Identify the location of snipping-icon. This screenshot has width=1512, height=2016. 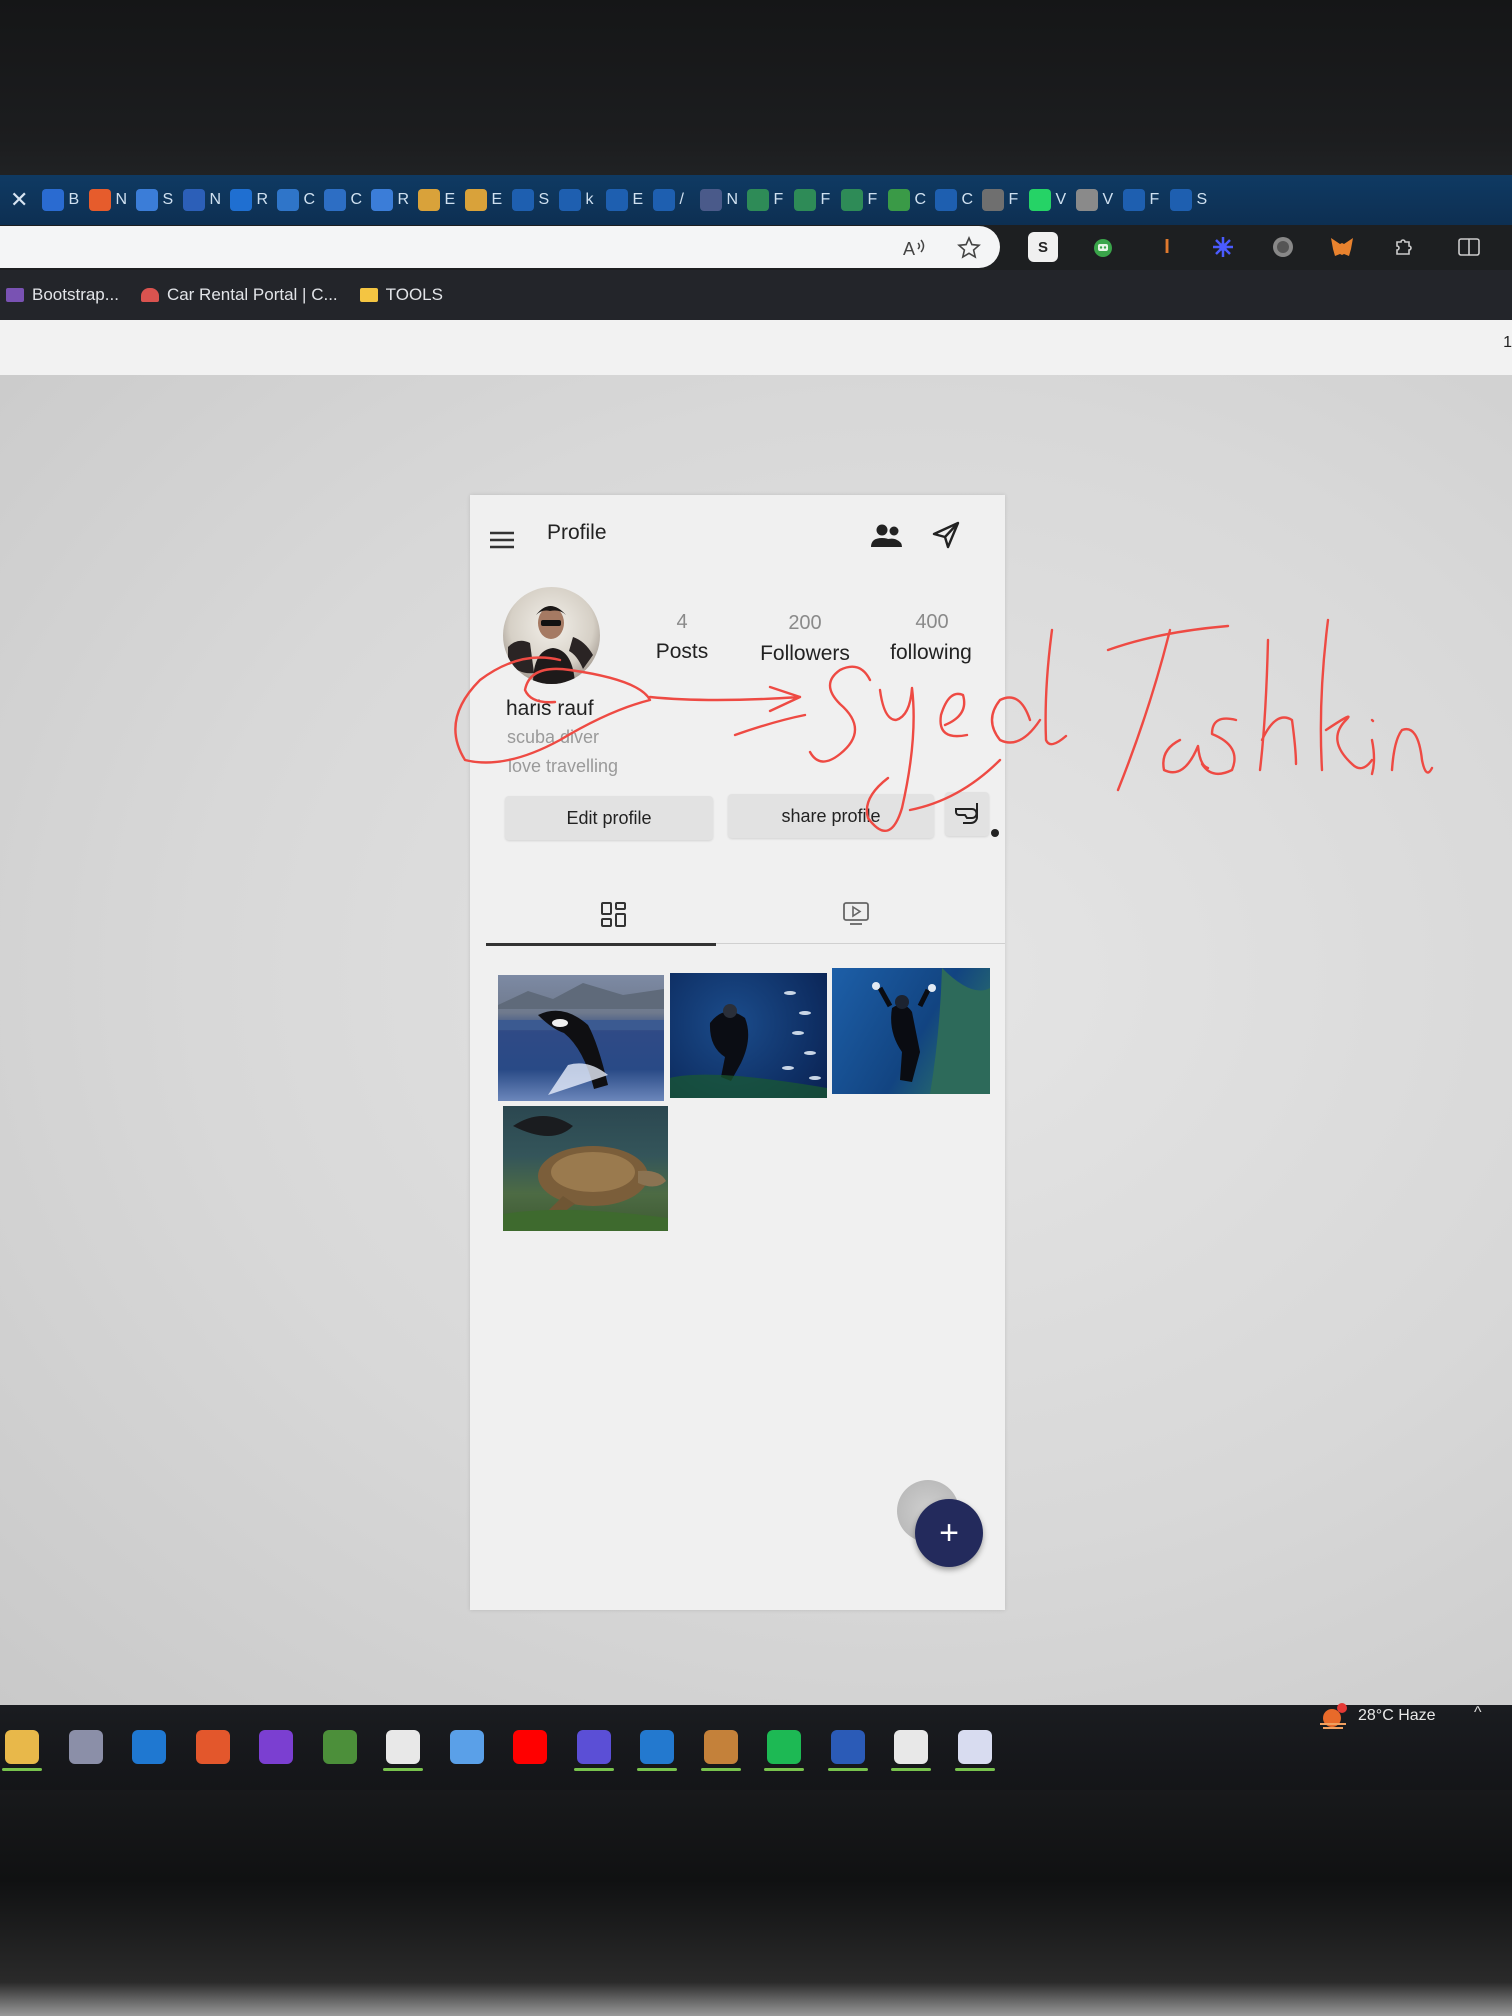
(466, 1747).